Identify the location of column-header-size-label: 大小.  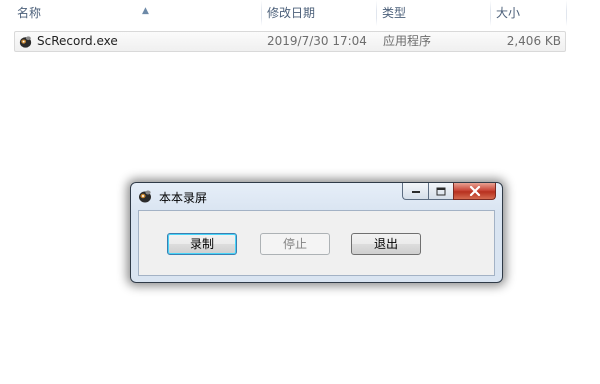
(508, 13).